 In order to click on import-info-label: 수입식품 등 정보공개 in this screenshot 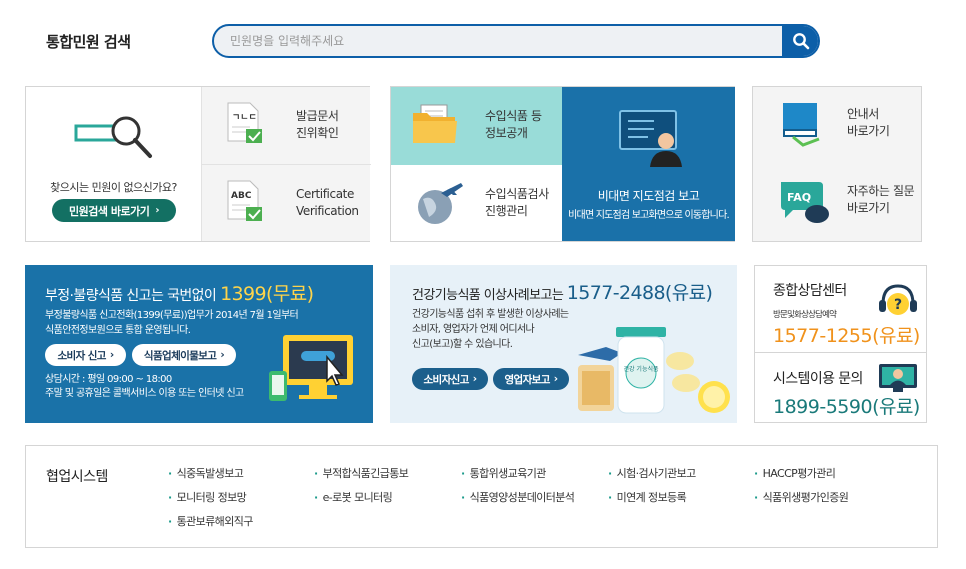, I will do `click(513, 125)`.